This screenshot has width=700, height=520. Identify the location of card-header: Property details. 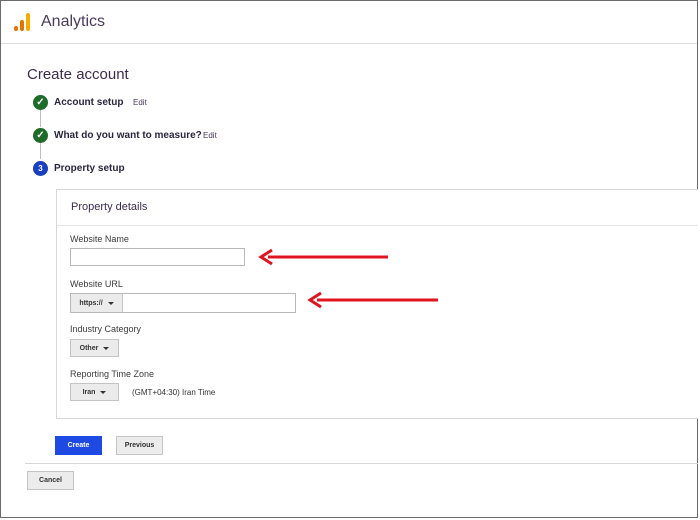
(377, 208).